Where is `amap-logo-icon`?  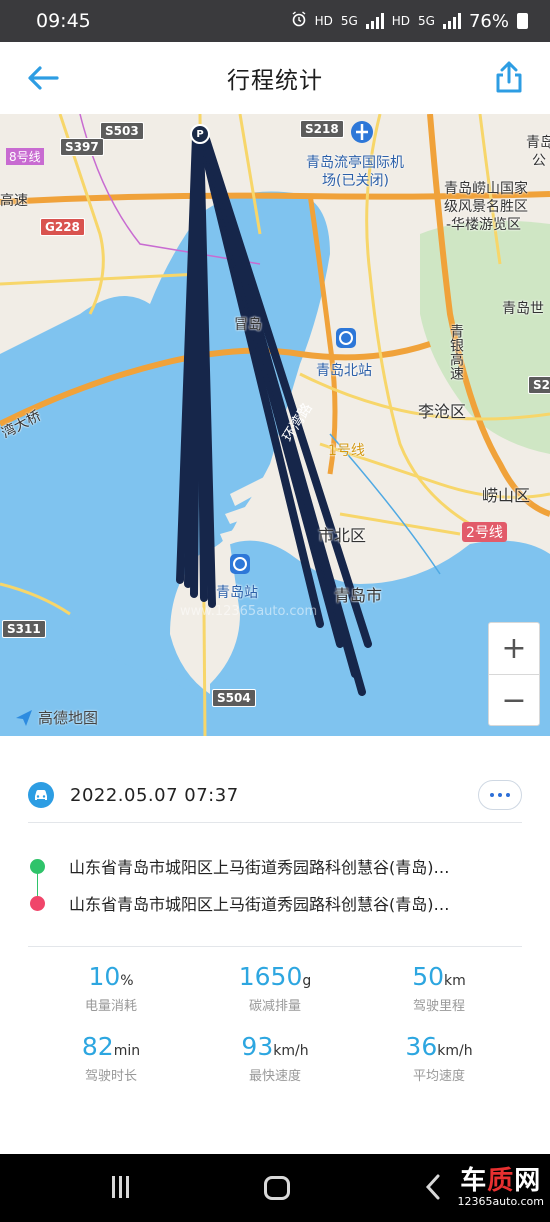
amap-logo-icon is located at coordinates (24, 717).